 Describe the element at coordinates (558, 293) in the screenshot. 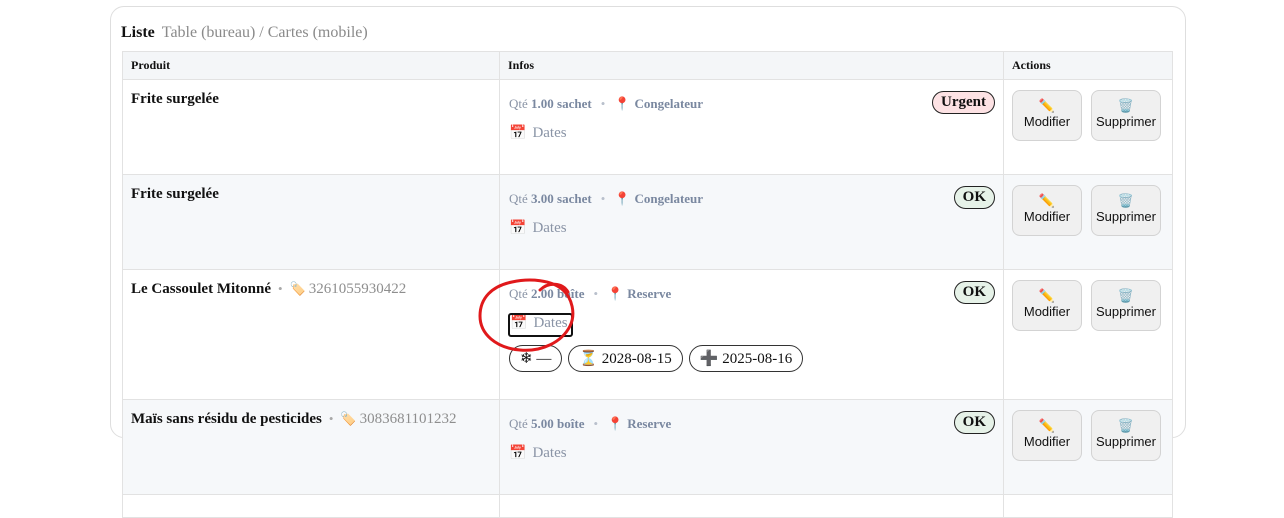

I see `quantity-value: 2.00 boîte` at that location.